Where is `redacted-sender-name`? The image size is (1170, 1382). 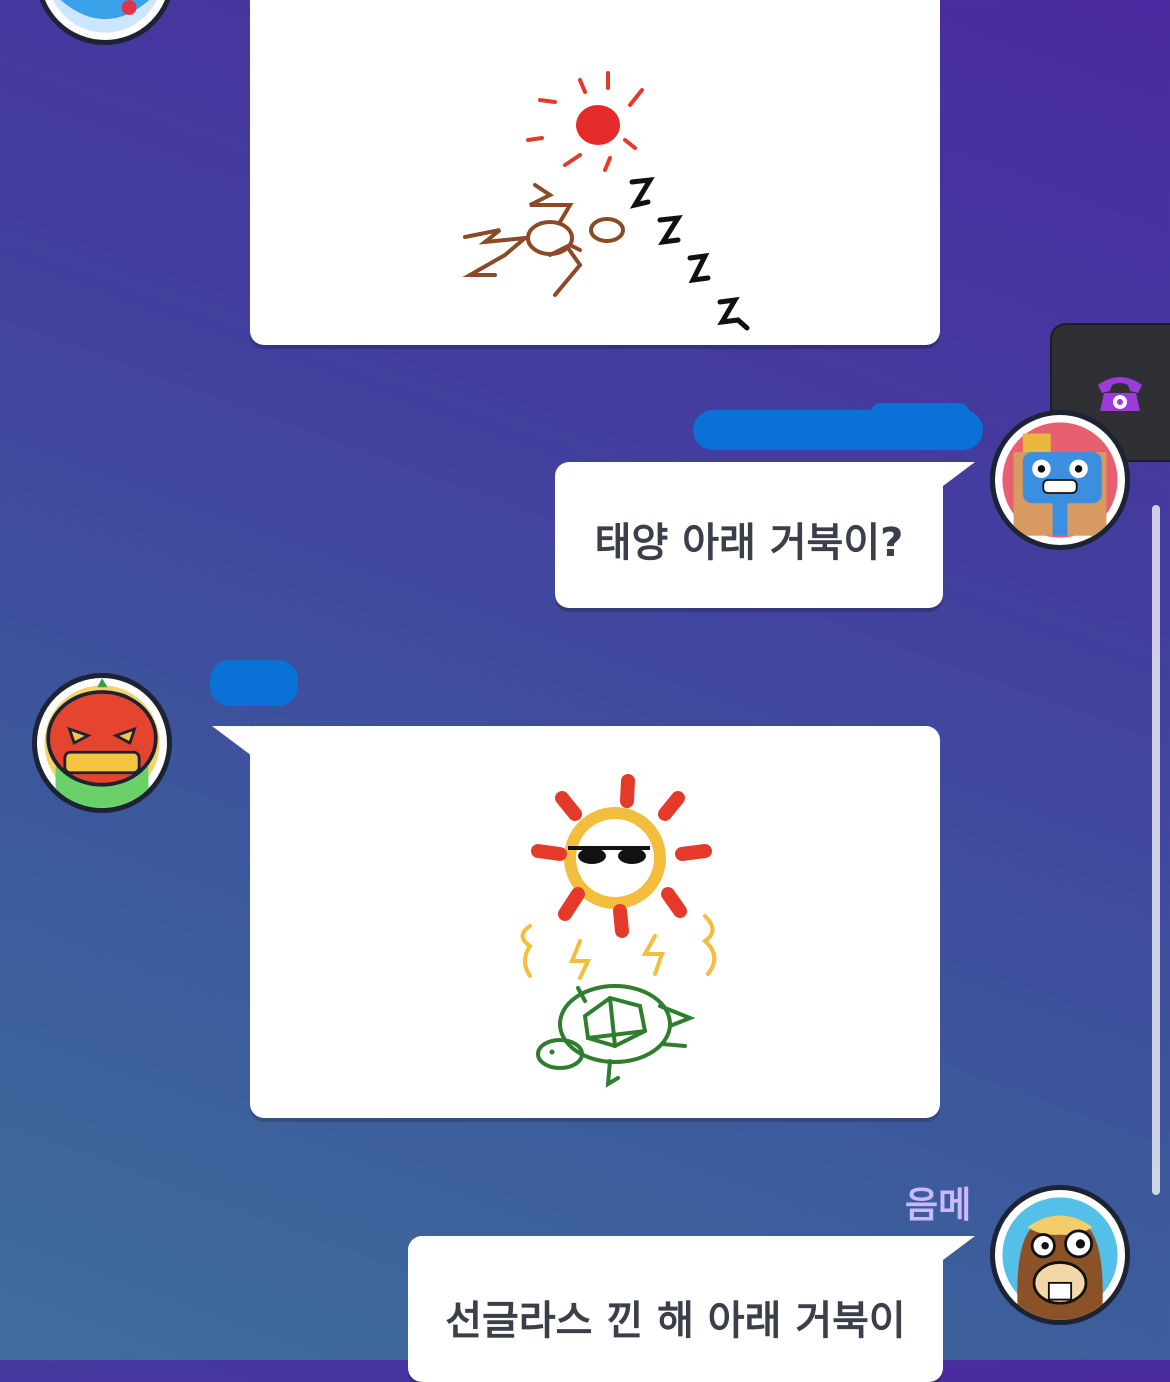 redacted-sender-name is located at coordinates (254, 683).